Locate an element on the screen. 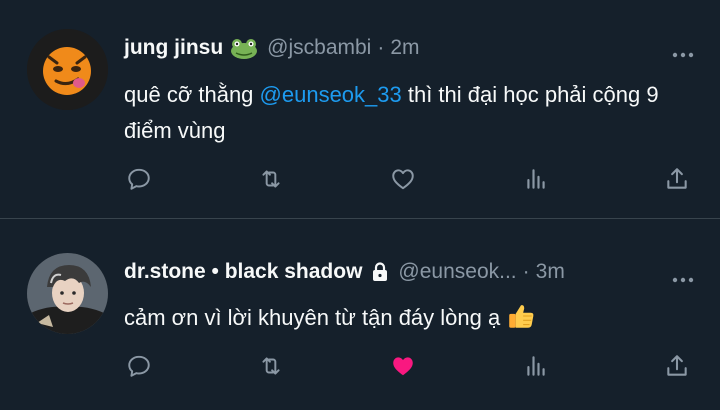 The width and height of the screenshot is (720, 410). timestamp: 3m is located at coordinates (550, 272).